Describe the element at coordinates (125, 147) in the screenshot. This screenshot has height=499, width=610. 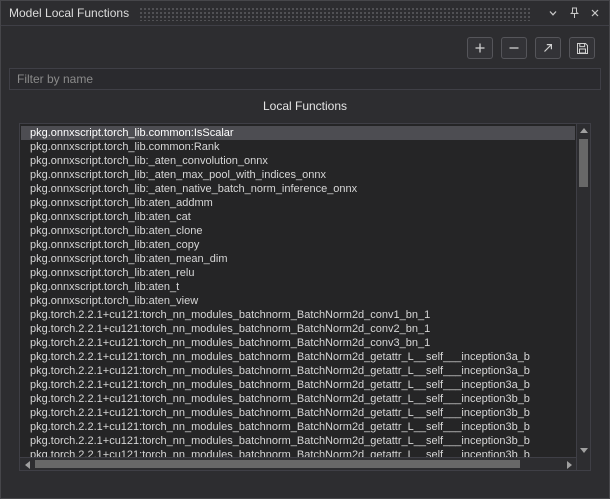
I see `list-item-label: pkg.onnxscript.torch_lib.common:Rank` at that location.